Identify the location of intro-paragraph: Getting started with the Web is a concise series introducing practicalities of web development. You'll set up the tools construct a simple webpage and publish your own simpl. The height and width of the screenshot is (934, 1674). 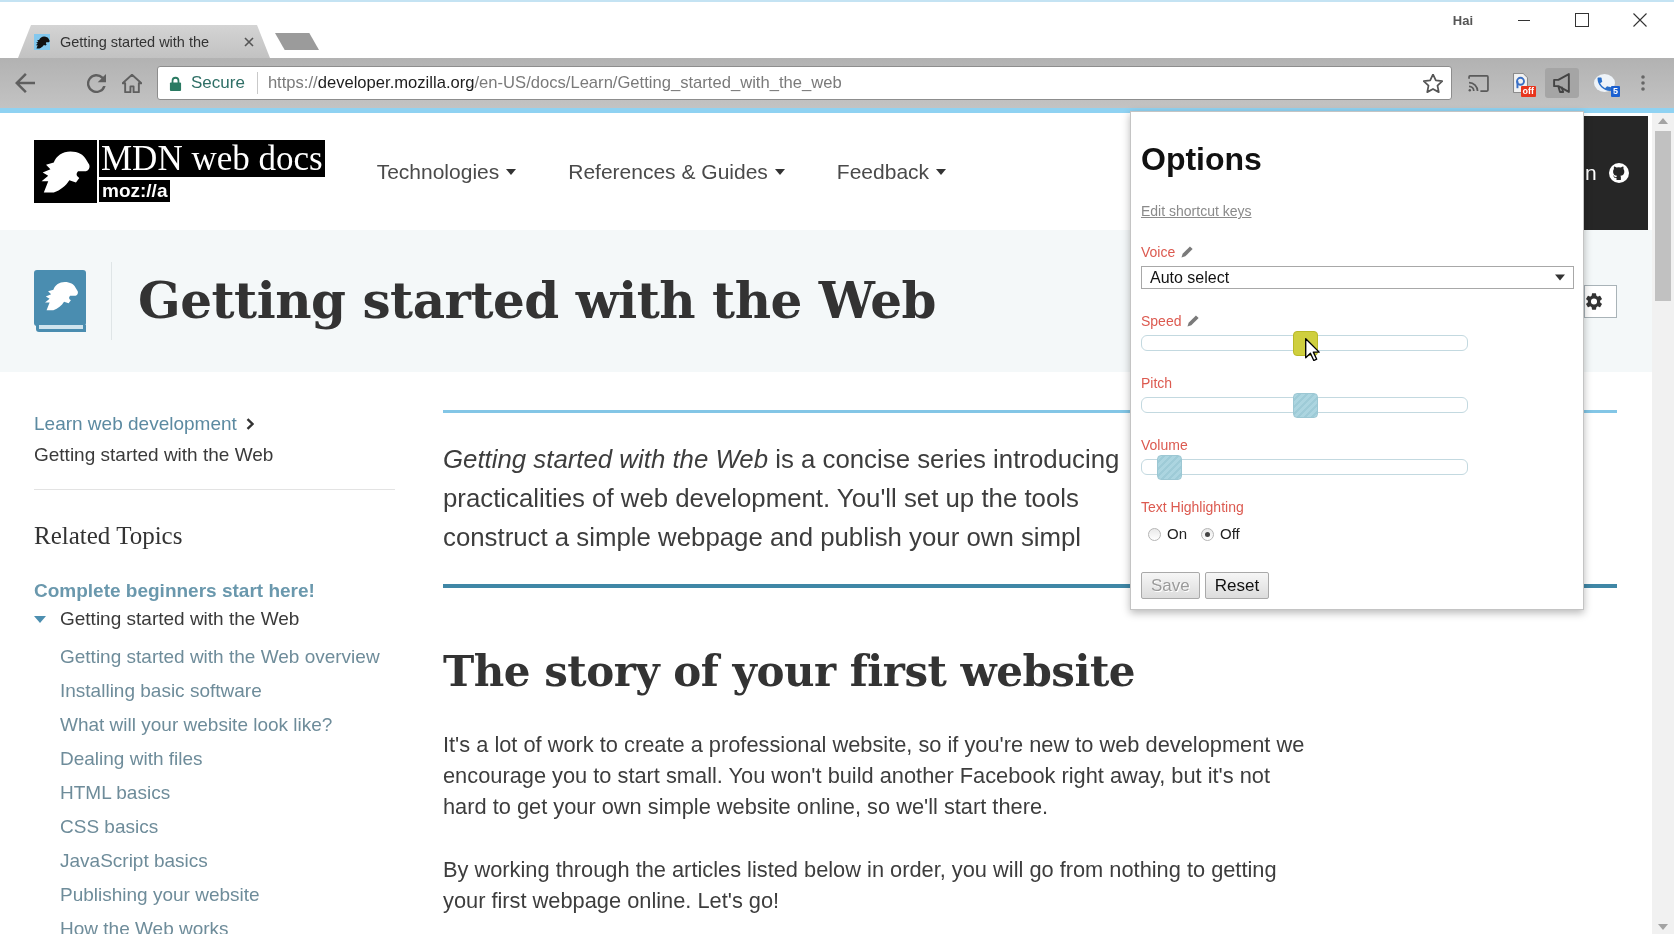
(781, 498).